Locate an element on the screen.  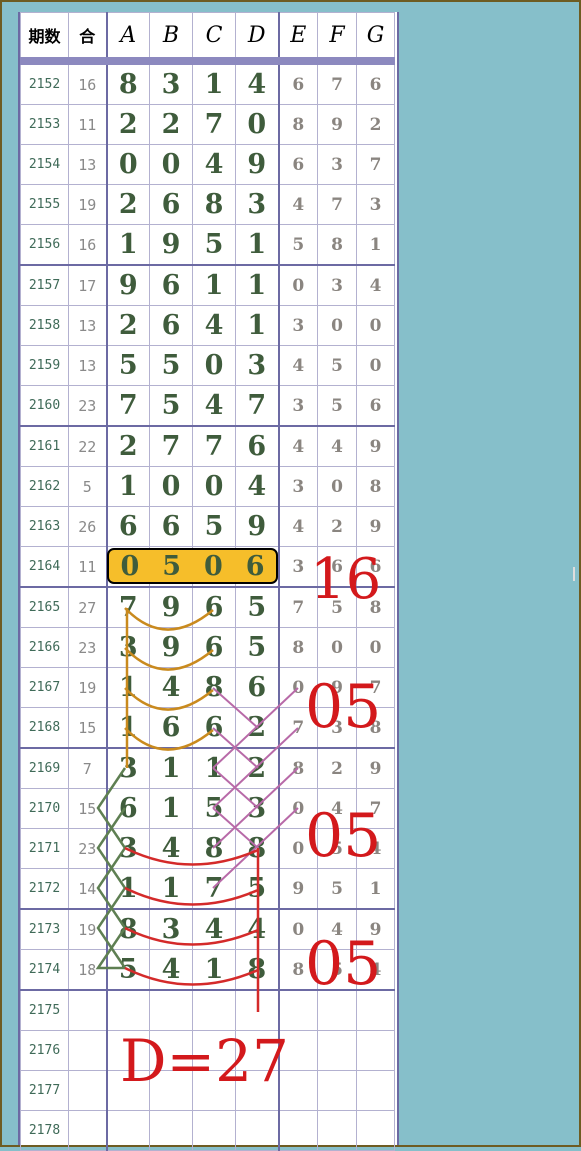
sum-cell: 15 is located at coordinates (87, 728).